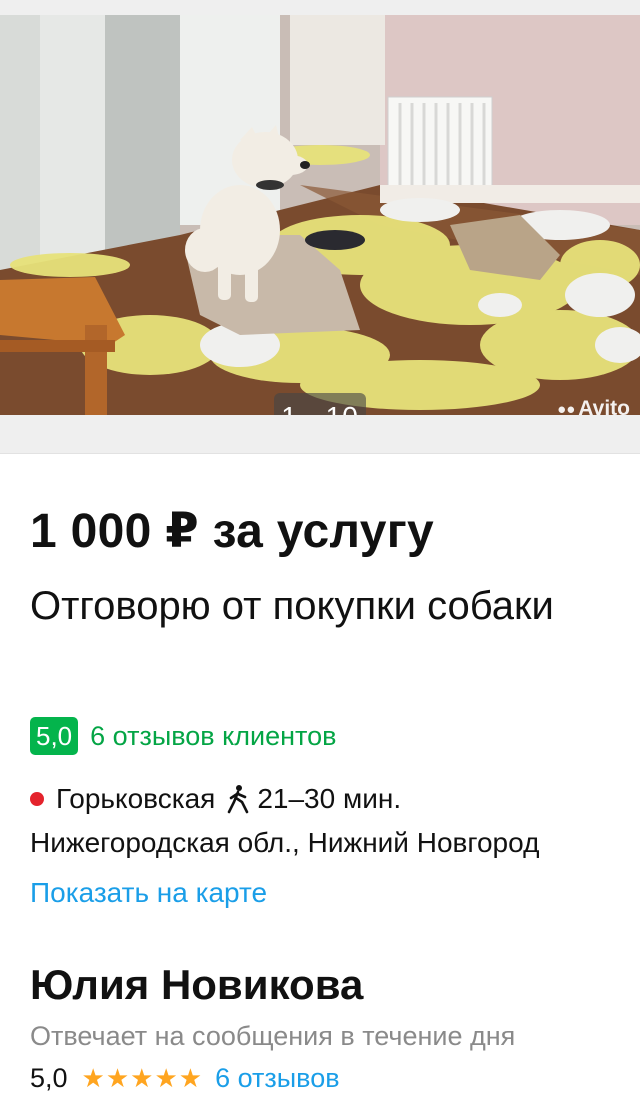  I want to click on show-on-map-link: Показать на карте, so click(148, 893).